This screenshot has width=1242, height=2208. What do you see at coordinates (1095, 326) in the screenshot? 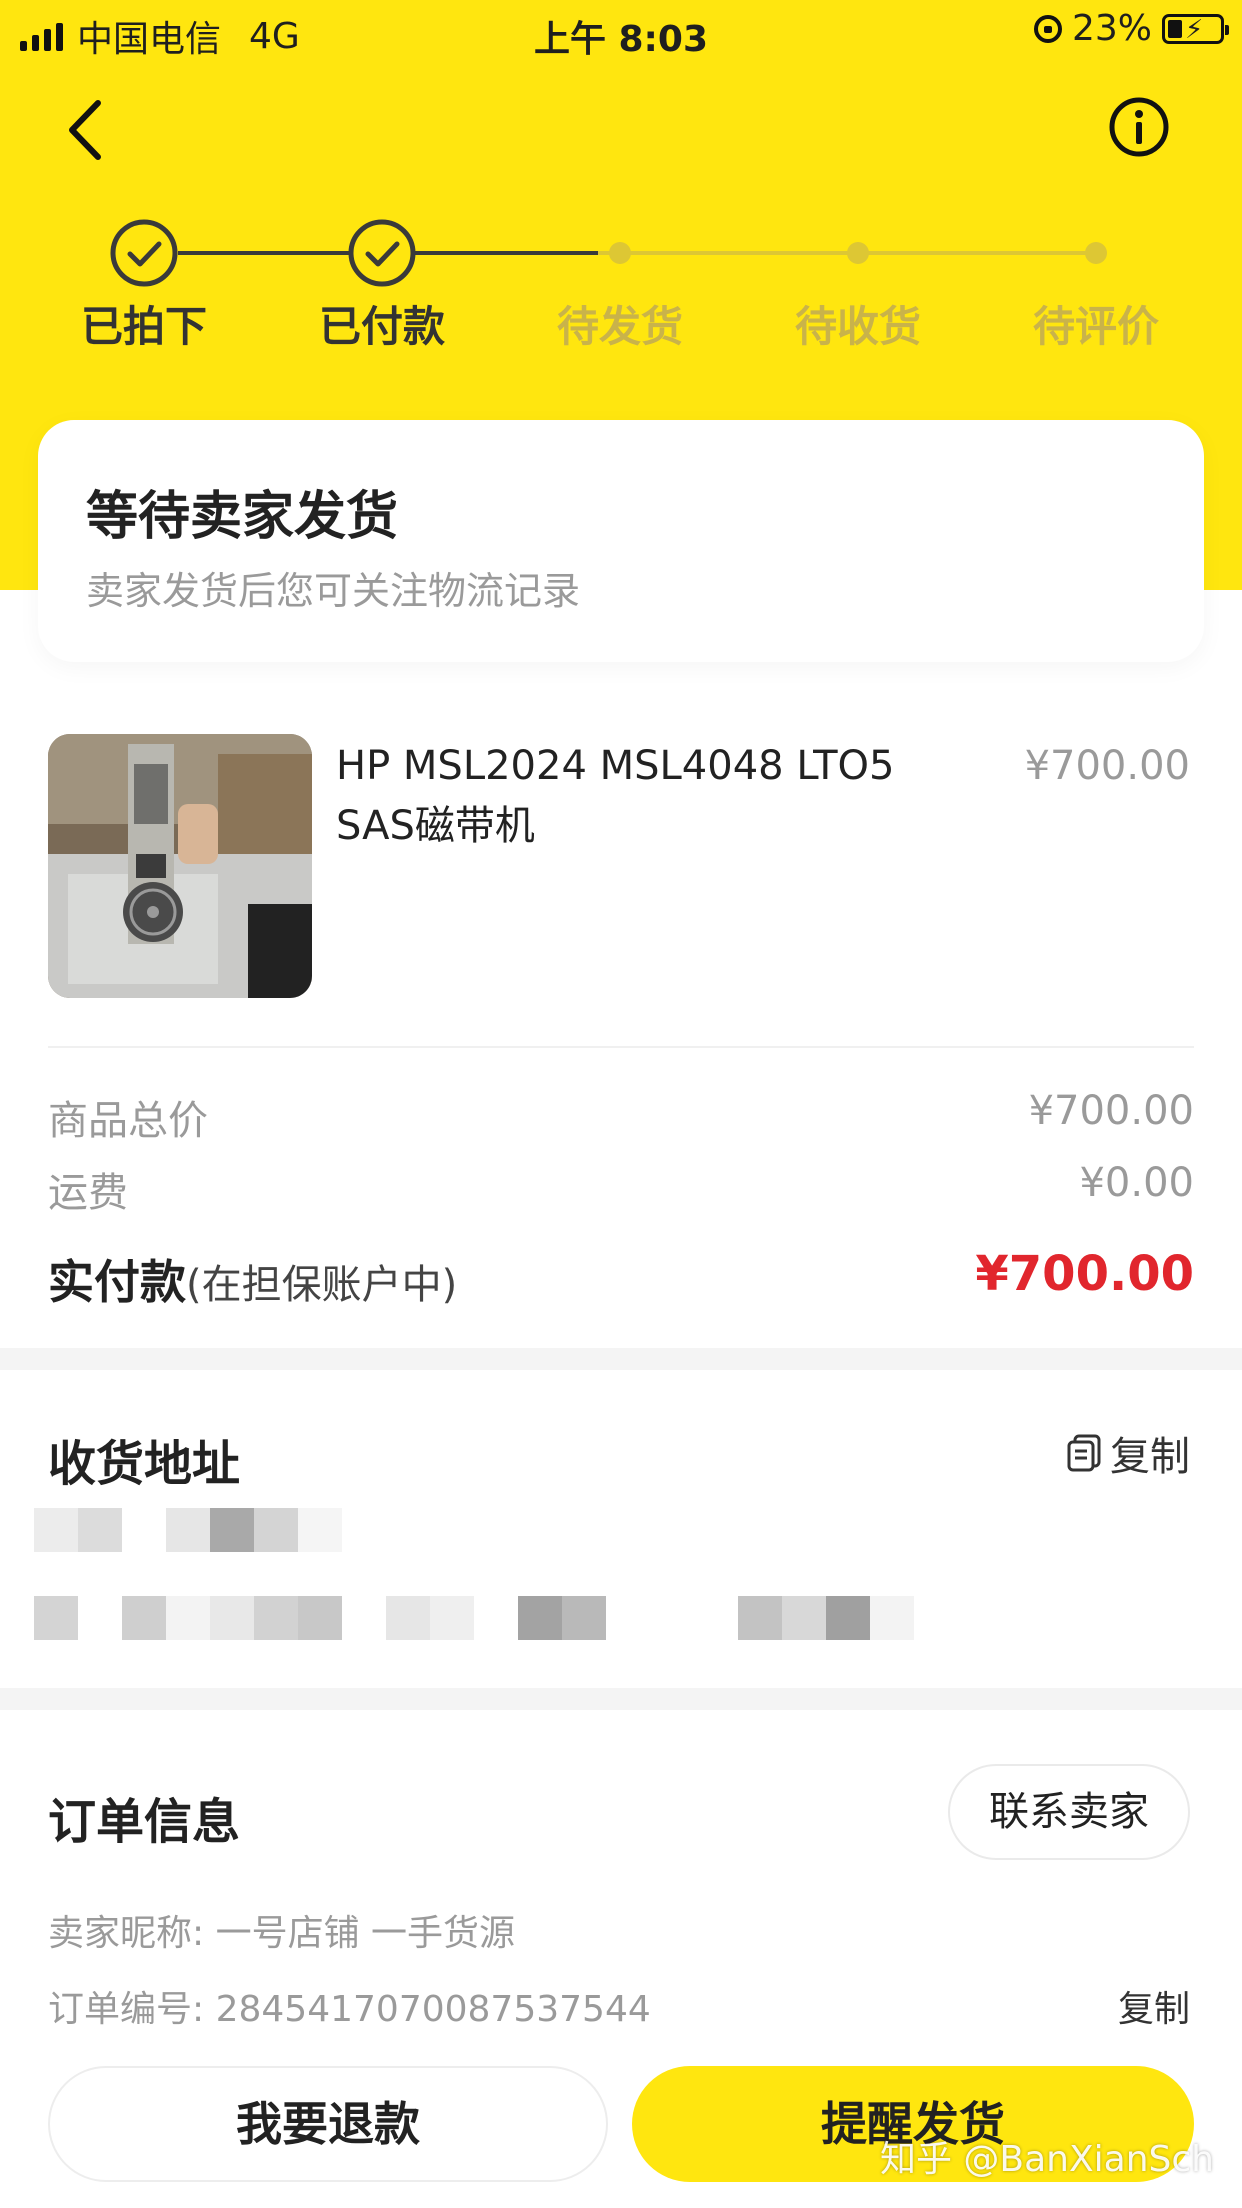
I see `step-label: 待评价` at bounding box center [1095, 326].